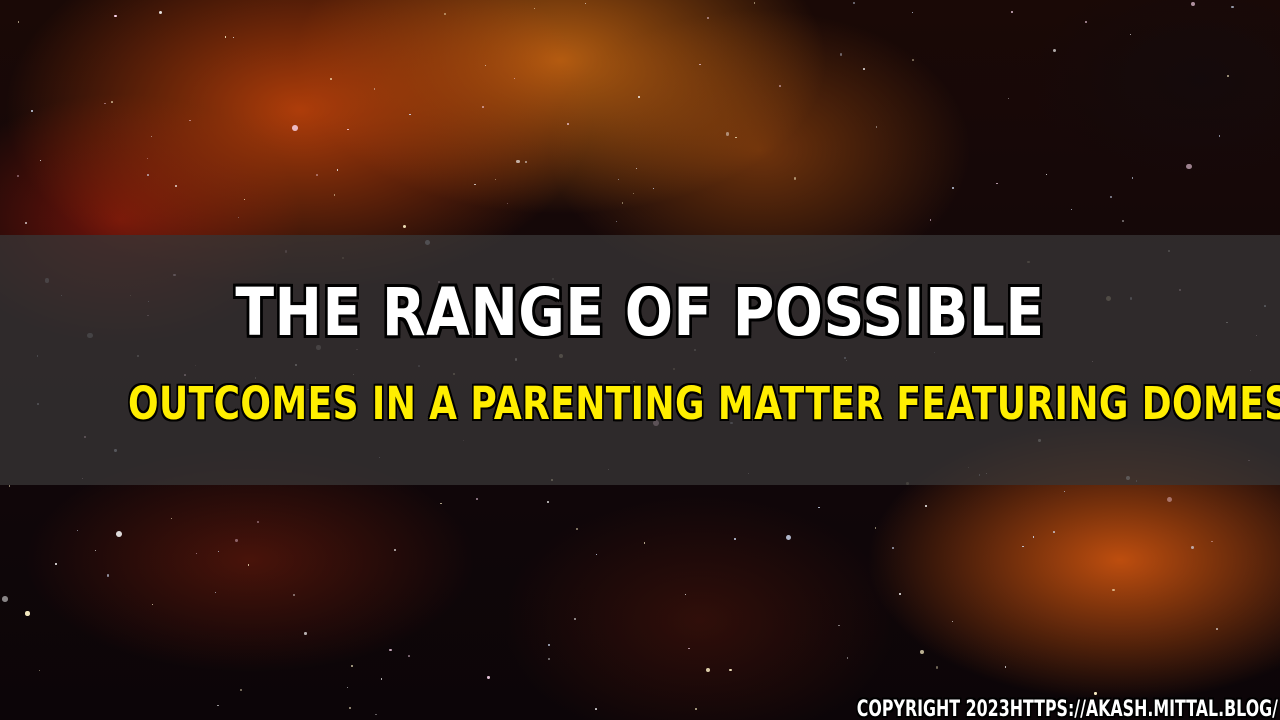 This screenshot has height=720, width=1280. I want to click on copyright-text: COPYRIGHT 2023HTTPS://AKASH.MITTAL.BLOG/, so click(1067, 708).